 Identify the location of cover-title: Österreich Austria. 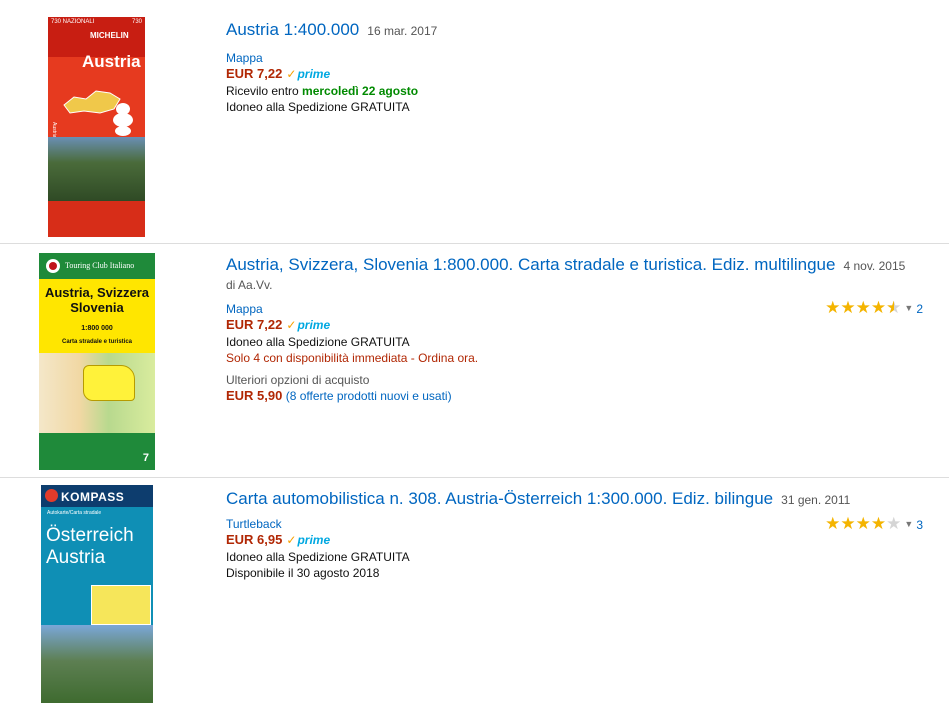
(90, 547).